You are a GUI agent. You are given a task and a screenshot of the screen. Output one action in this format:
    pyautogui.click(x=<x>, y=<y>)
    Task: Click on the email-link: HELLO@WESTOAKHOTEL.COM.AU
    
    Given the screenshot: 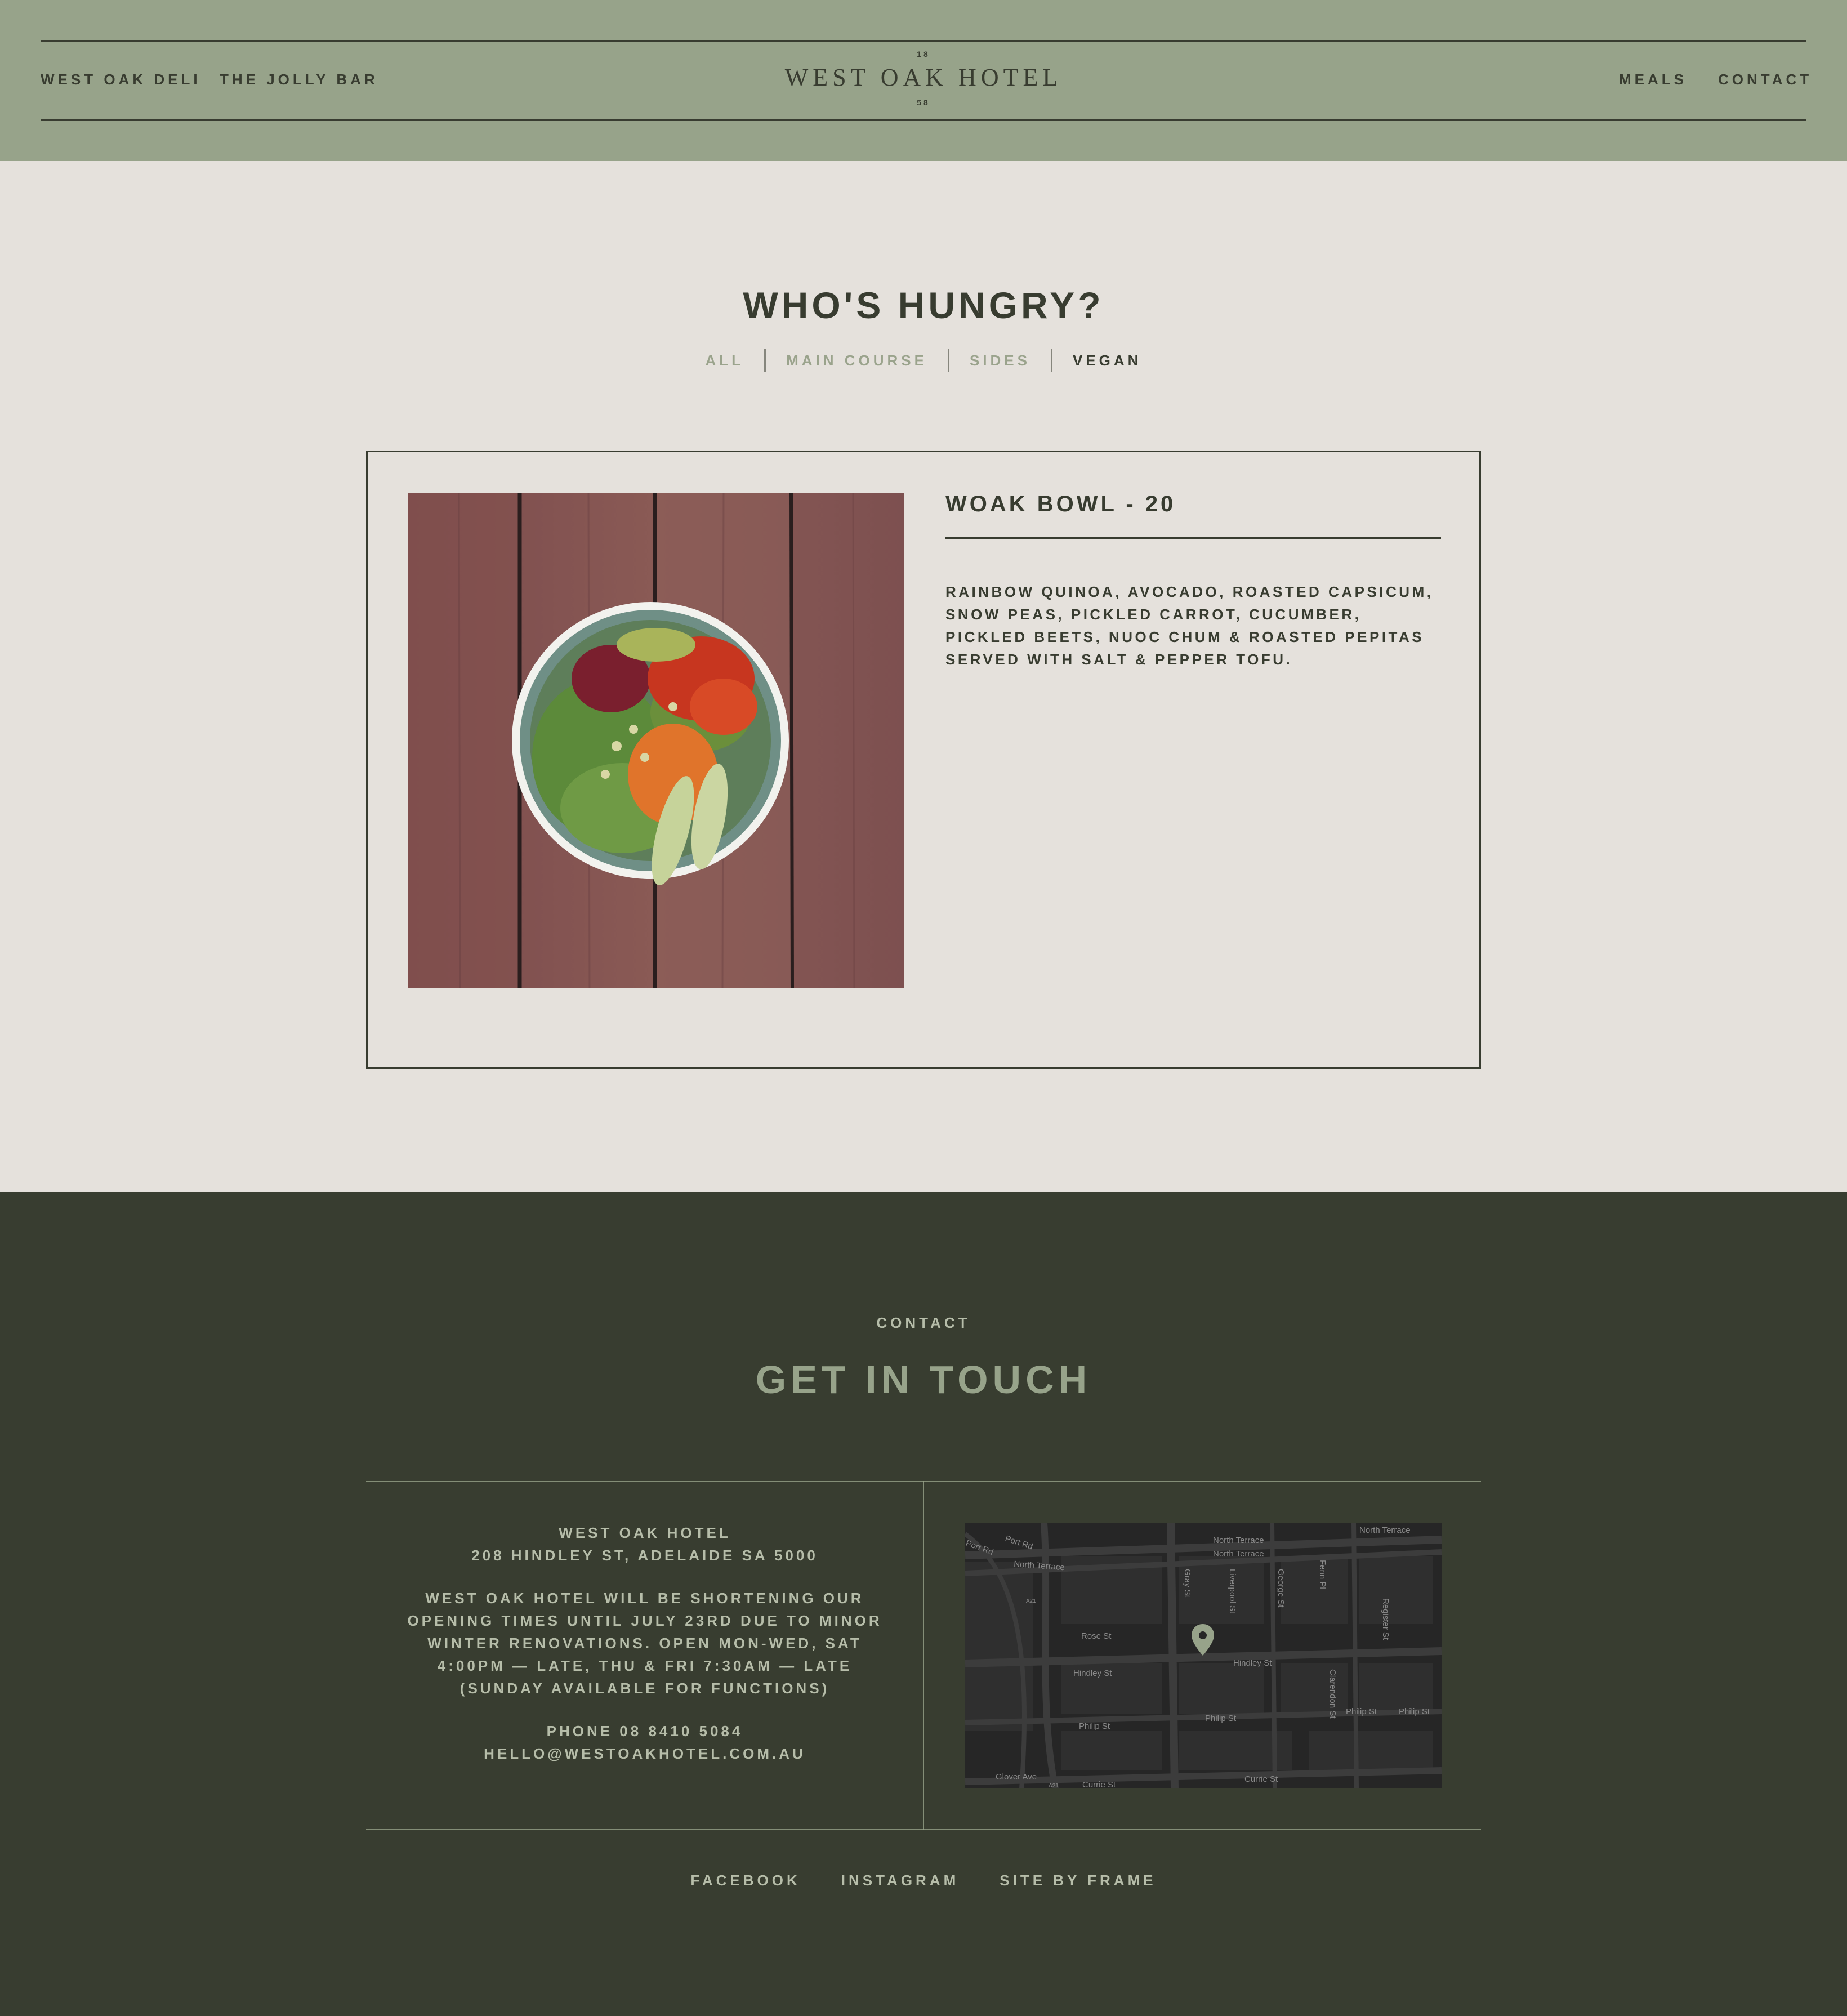 What is the action you would take?
    pyautogui.click(x=645, y=1753)
    